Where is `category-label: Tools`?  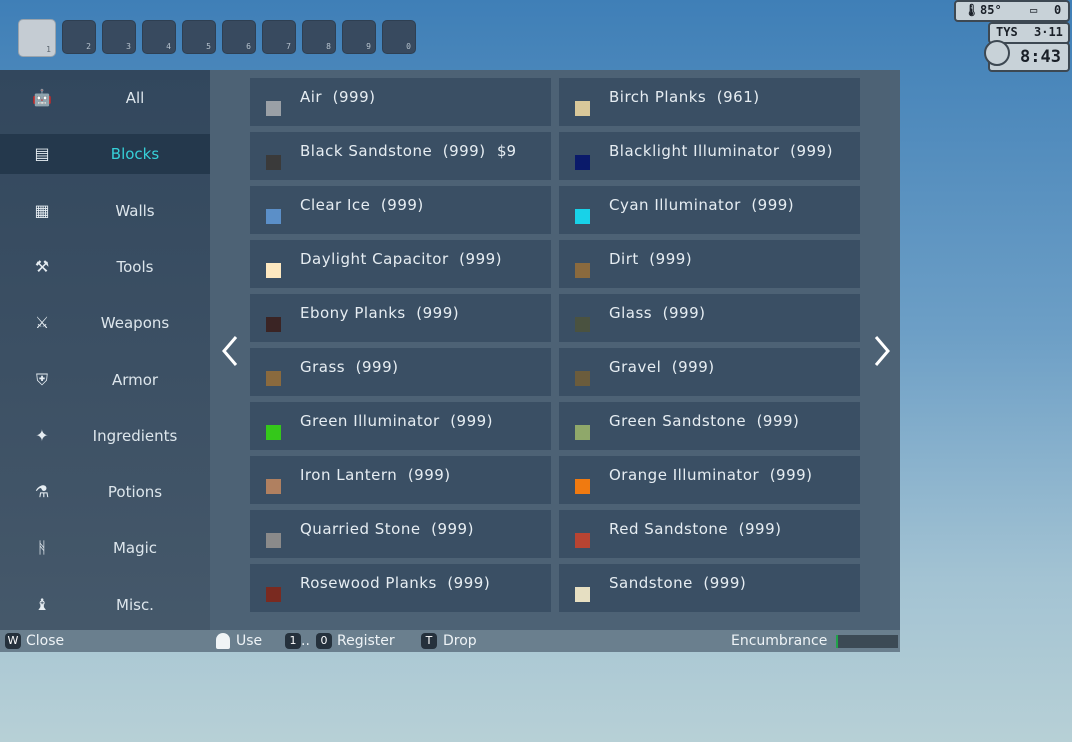 category-label: Tools is located at coordinates (135, 266).